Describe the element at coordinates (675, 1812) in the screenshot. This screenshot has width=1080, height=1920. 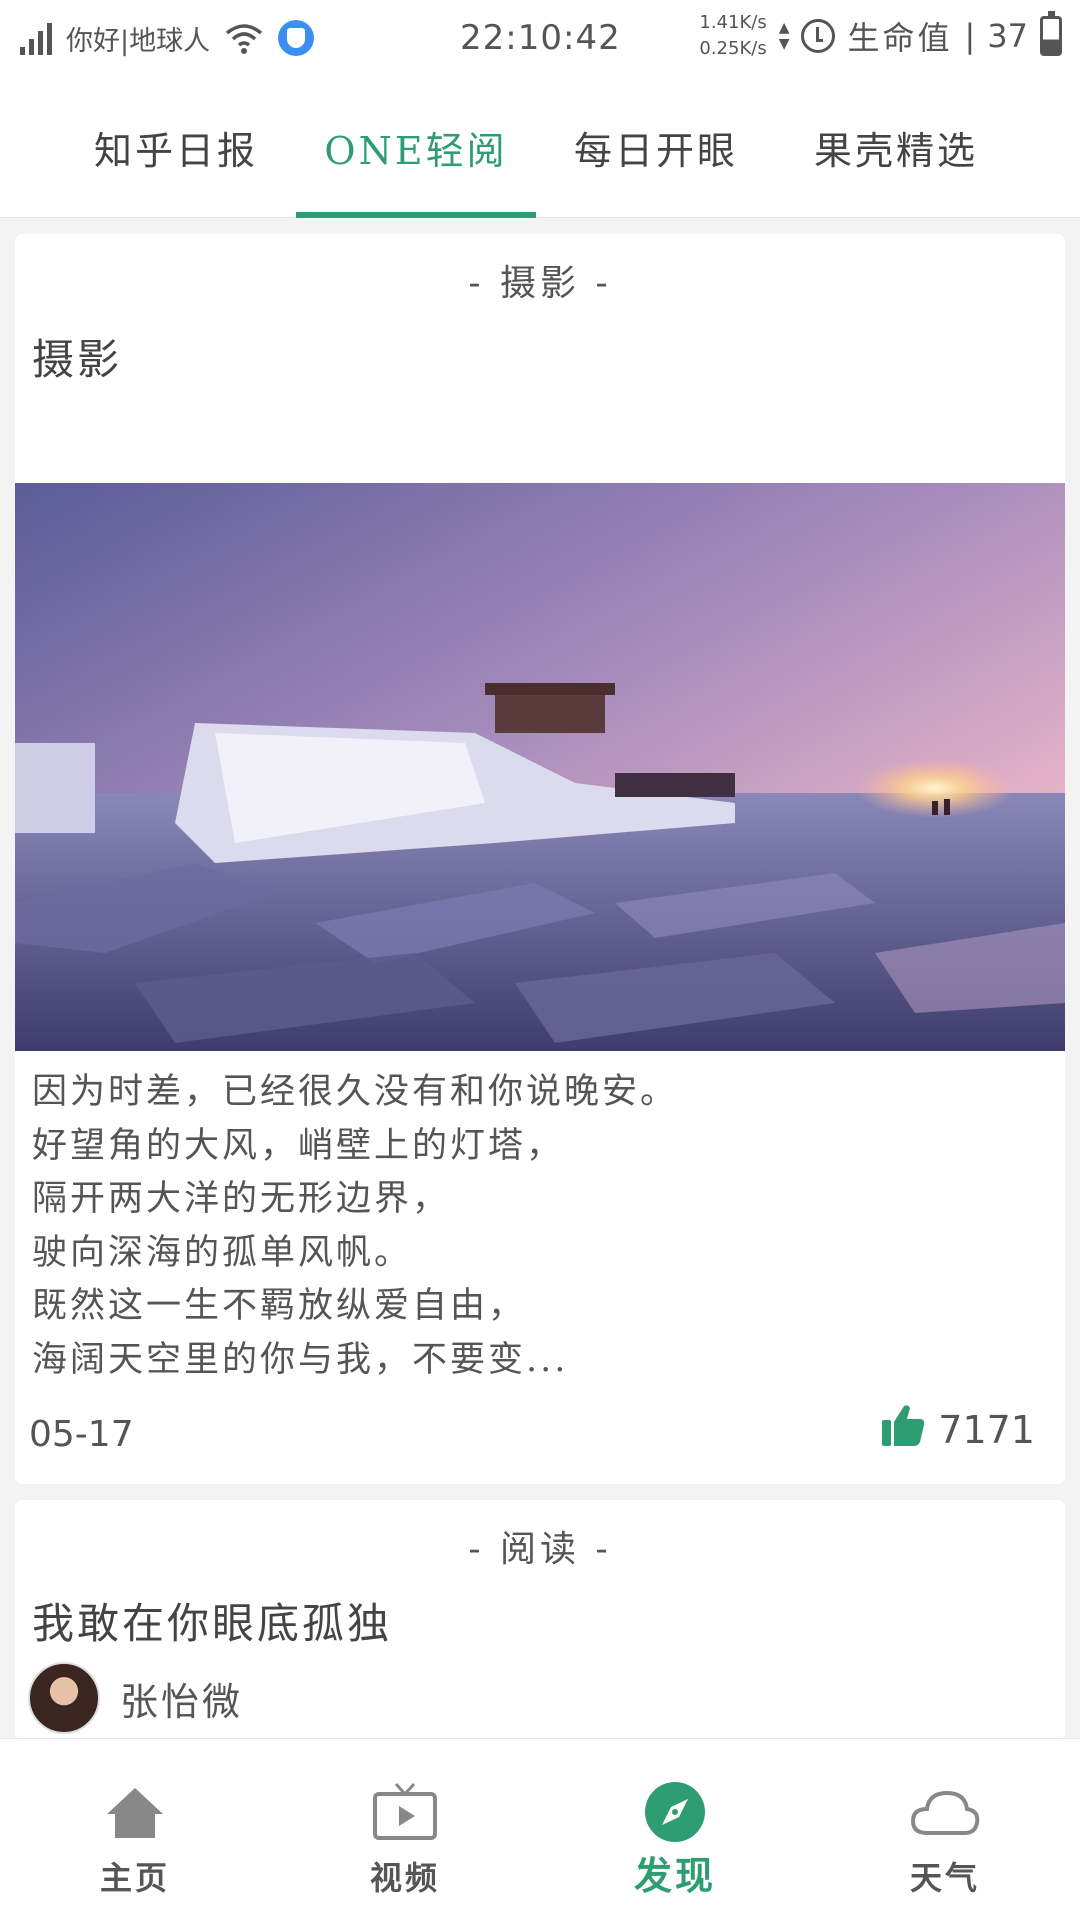
I see `compass-icon` at that location.